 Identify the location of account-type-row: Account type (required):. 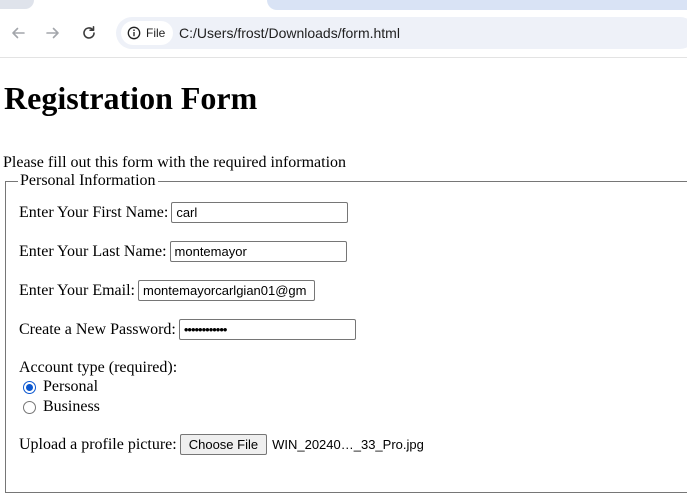
(99, 368).